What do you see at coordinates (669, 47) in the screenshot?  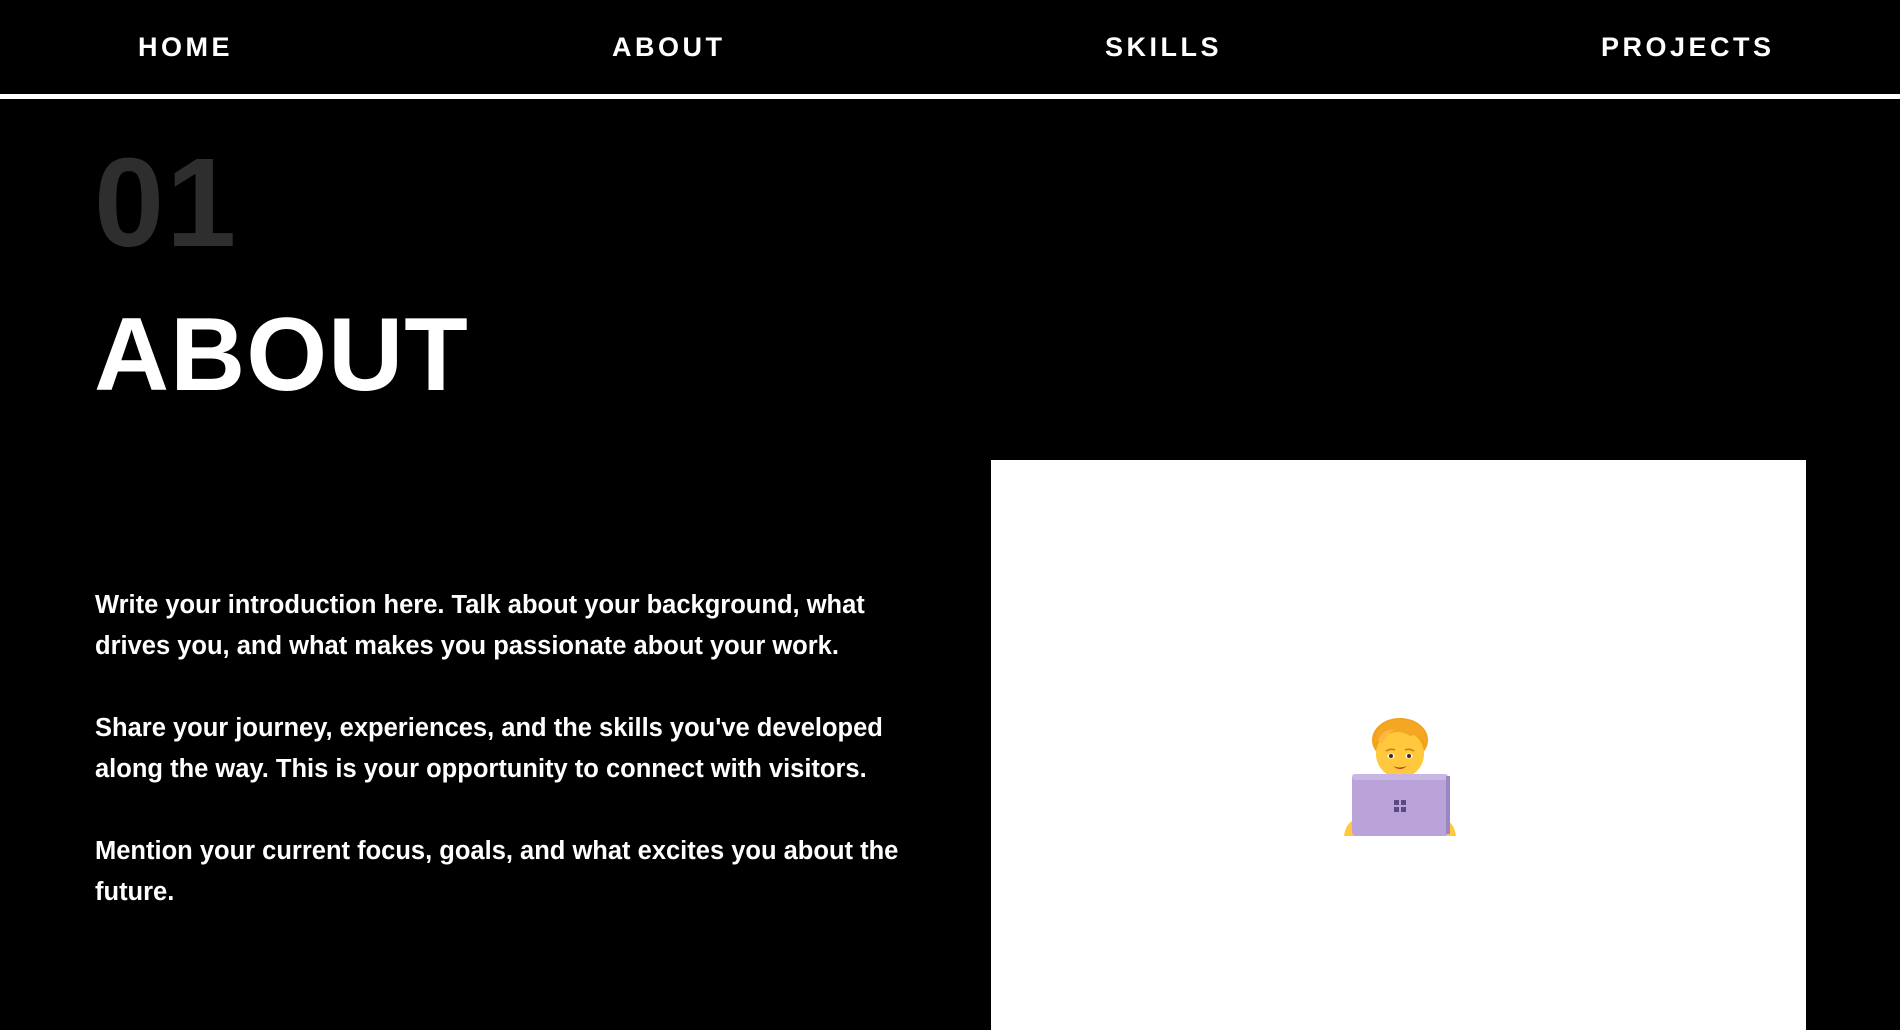 I see `nav-link-about: ABOUT` at bounding box center [669, 47].